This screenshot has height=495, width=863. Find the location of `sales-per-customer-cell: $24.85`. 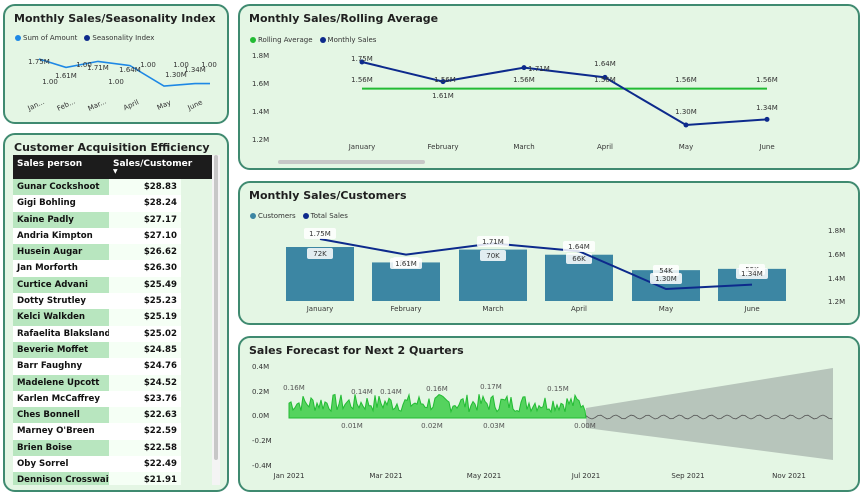

sales-per-customer-cell: $24.85 is located at coordinates (145, 350).